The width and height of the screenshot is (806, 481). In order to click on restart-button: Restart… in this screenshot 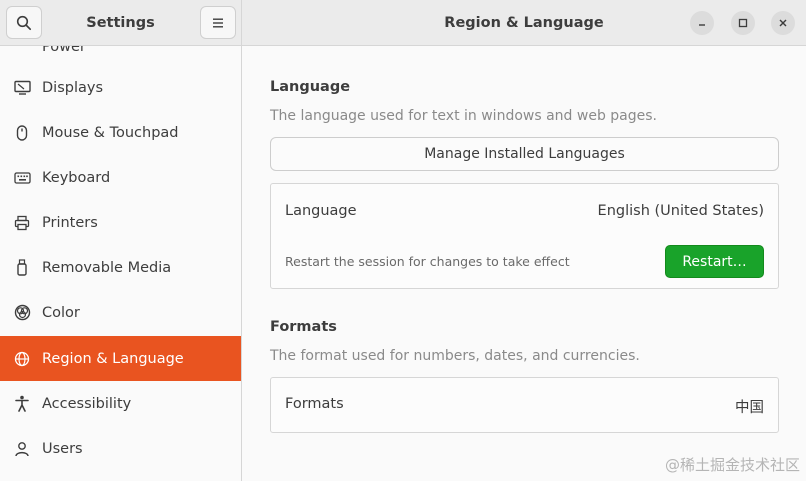, I will do `click(714, 261)`.